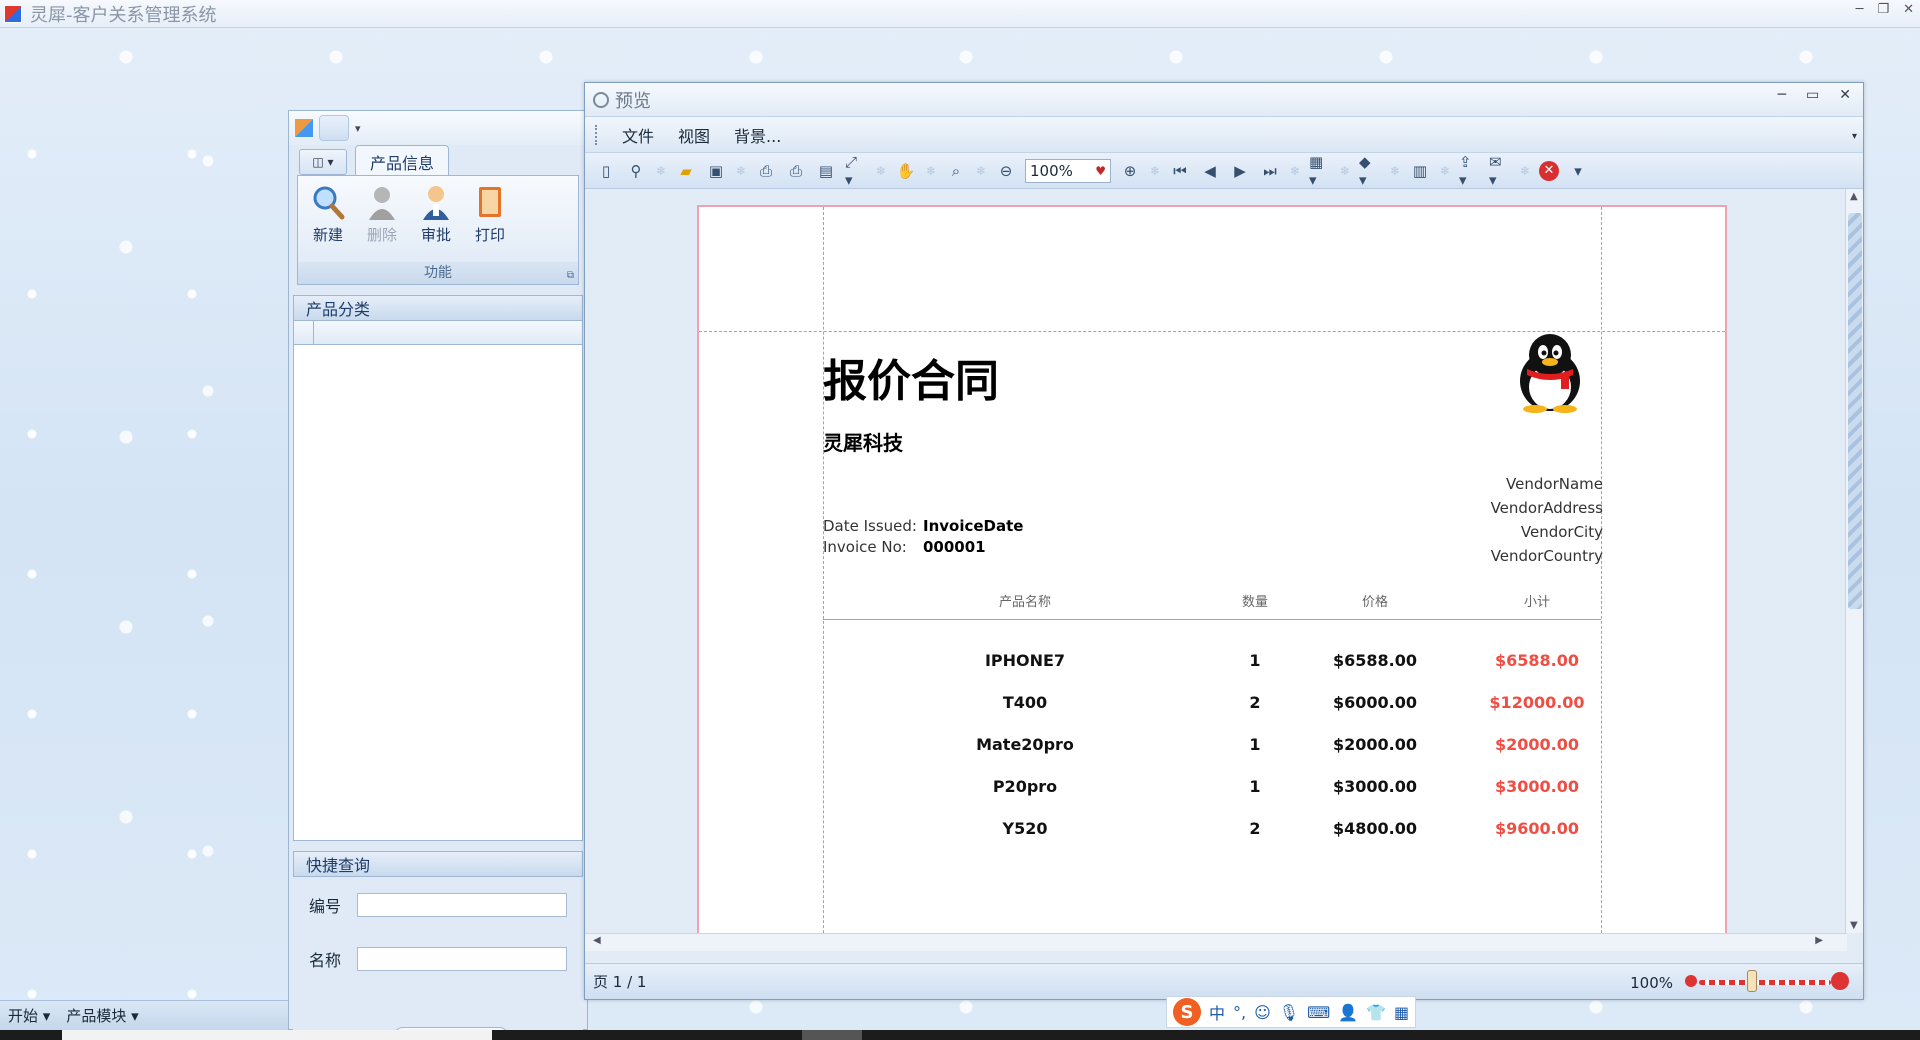 The height and width of the screenshot is (1040, 1920). What do you see at coordinates (1376, 1012) in the screenshot?
I see `skin-shirt-icon: 👕` at bounding box center [1376, 1012].